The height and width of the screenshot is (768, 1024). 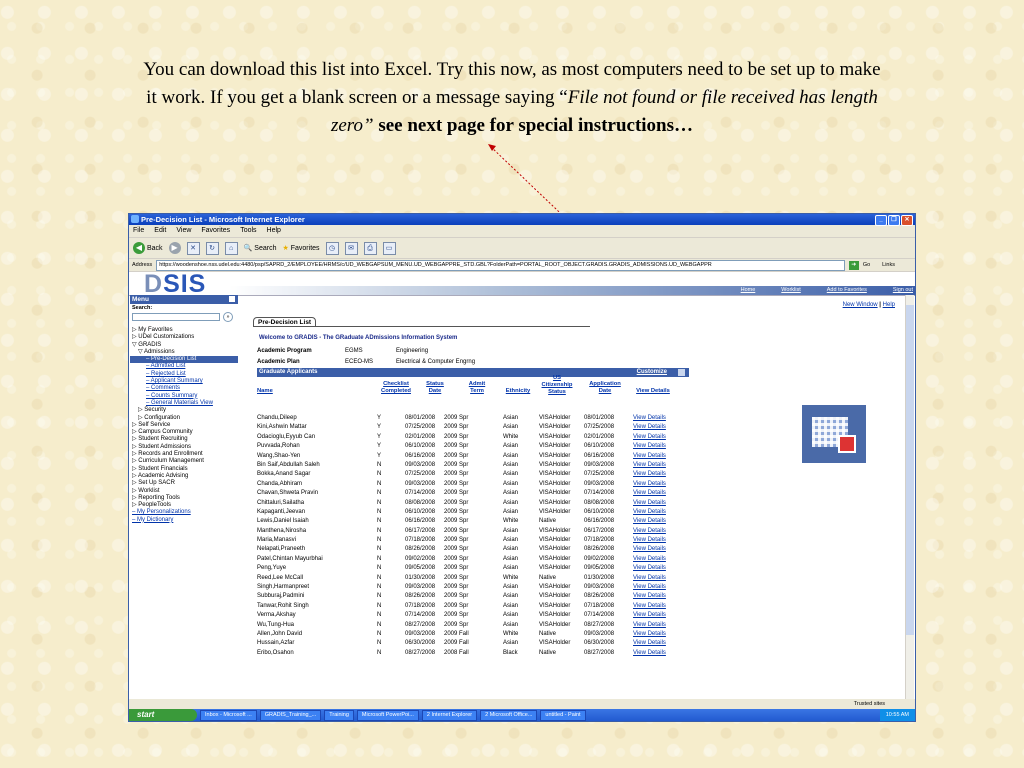 I want to click on new-window-link: New Window, so click(x=860, y=305).